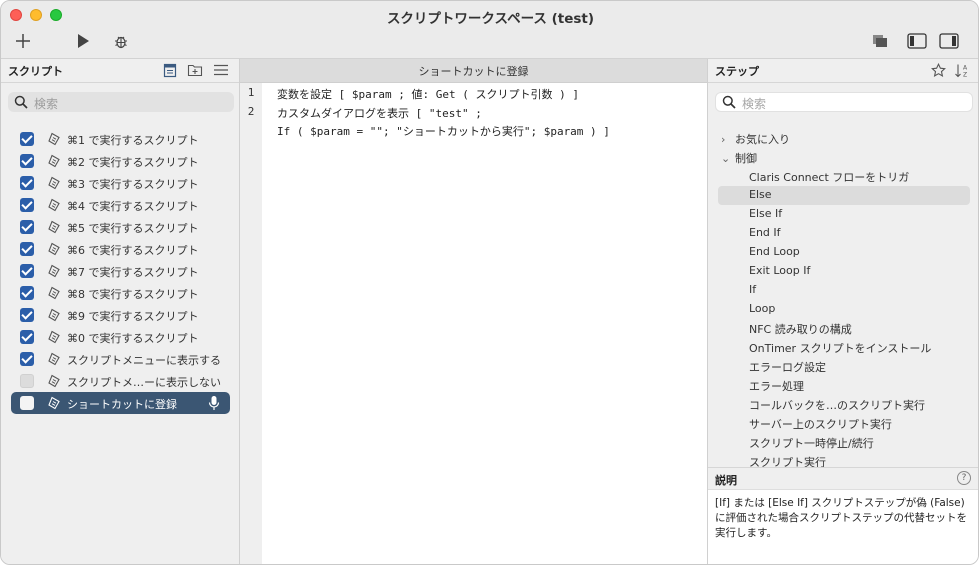 Image resolution: width=979 pixels, height=565 pixels. What do you see at coordinates (221, 70) in the screenshot?
I see `new-separator-button` at bounding box center [221, 70].